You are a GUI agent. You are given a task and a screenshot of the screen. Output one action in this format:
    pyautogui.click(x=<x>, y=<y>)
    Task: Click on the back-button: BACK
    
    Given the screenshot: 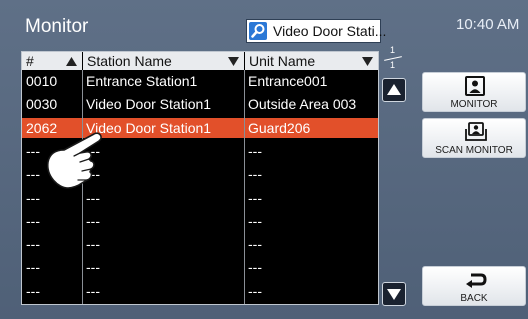 What is the action you would take?
    pyautogui.click(x=474, y=286)
    